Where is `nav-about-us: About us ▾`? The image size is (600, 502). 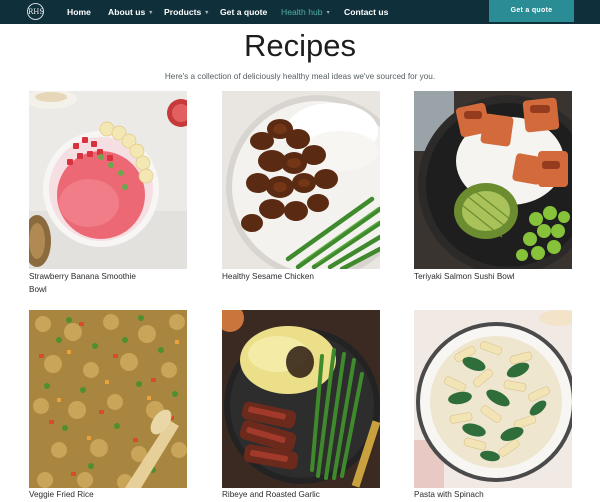
nav-about-us: About us ▾ is located at coordinates (130, 12).